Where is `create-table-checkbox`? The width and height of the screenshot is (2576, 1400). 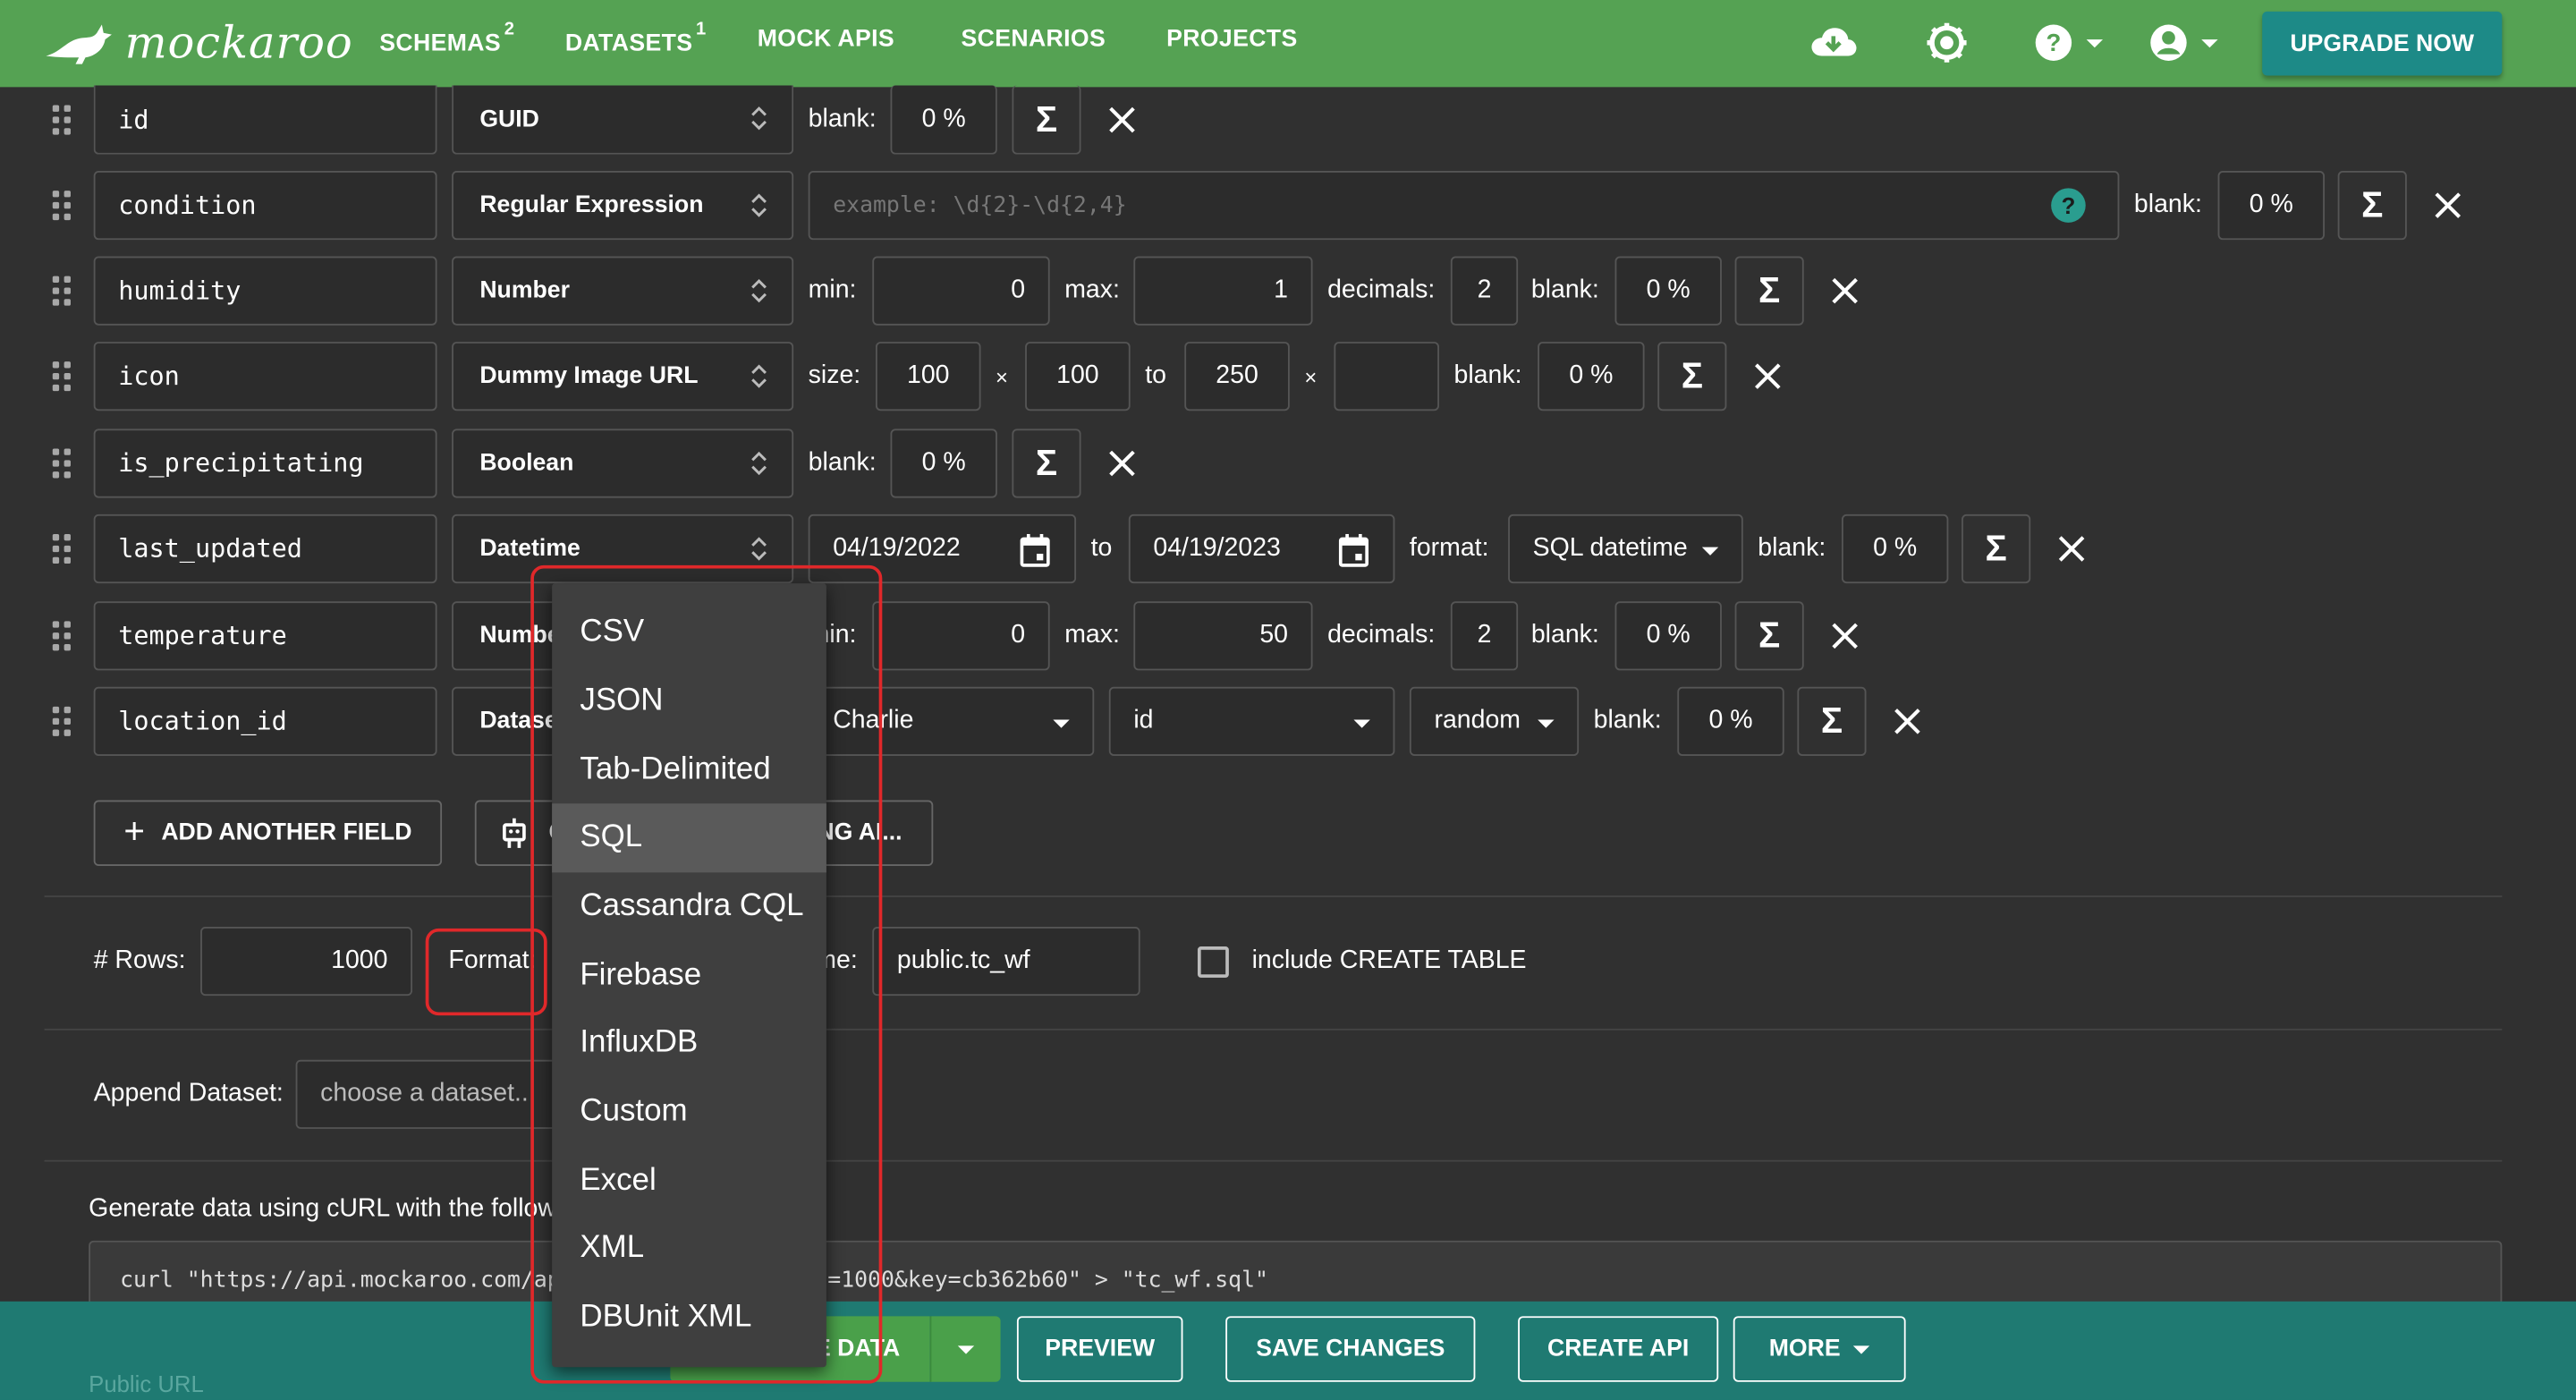 create-table-checkbox is located at coordinates (1213, 962).